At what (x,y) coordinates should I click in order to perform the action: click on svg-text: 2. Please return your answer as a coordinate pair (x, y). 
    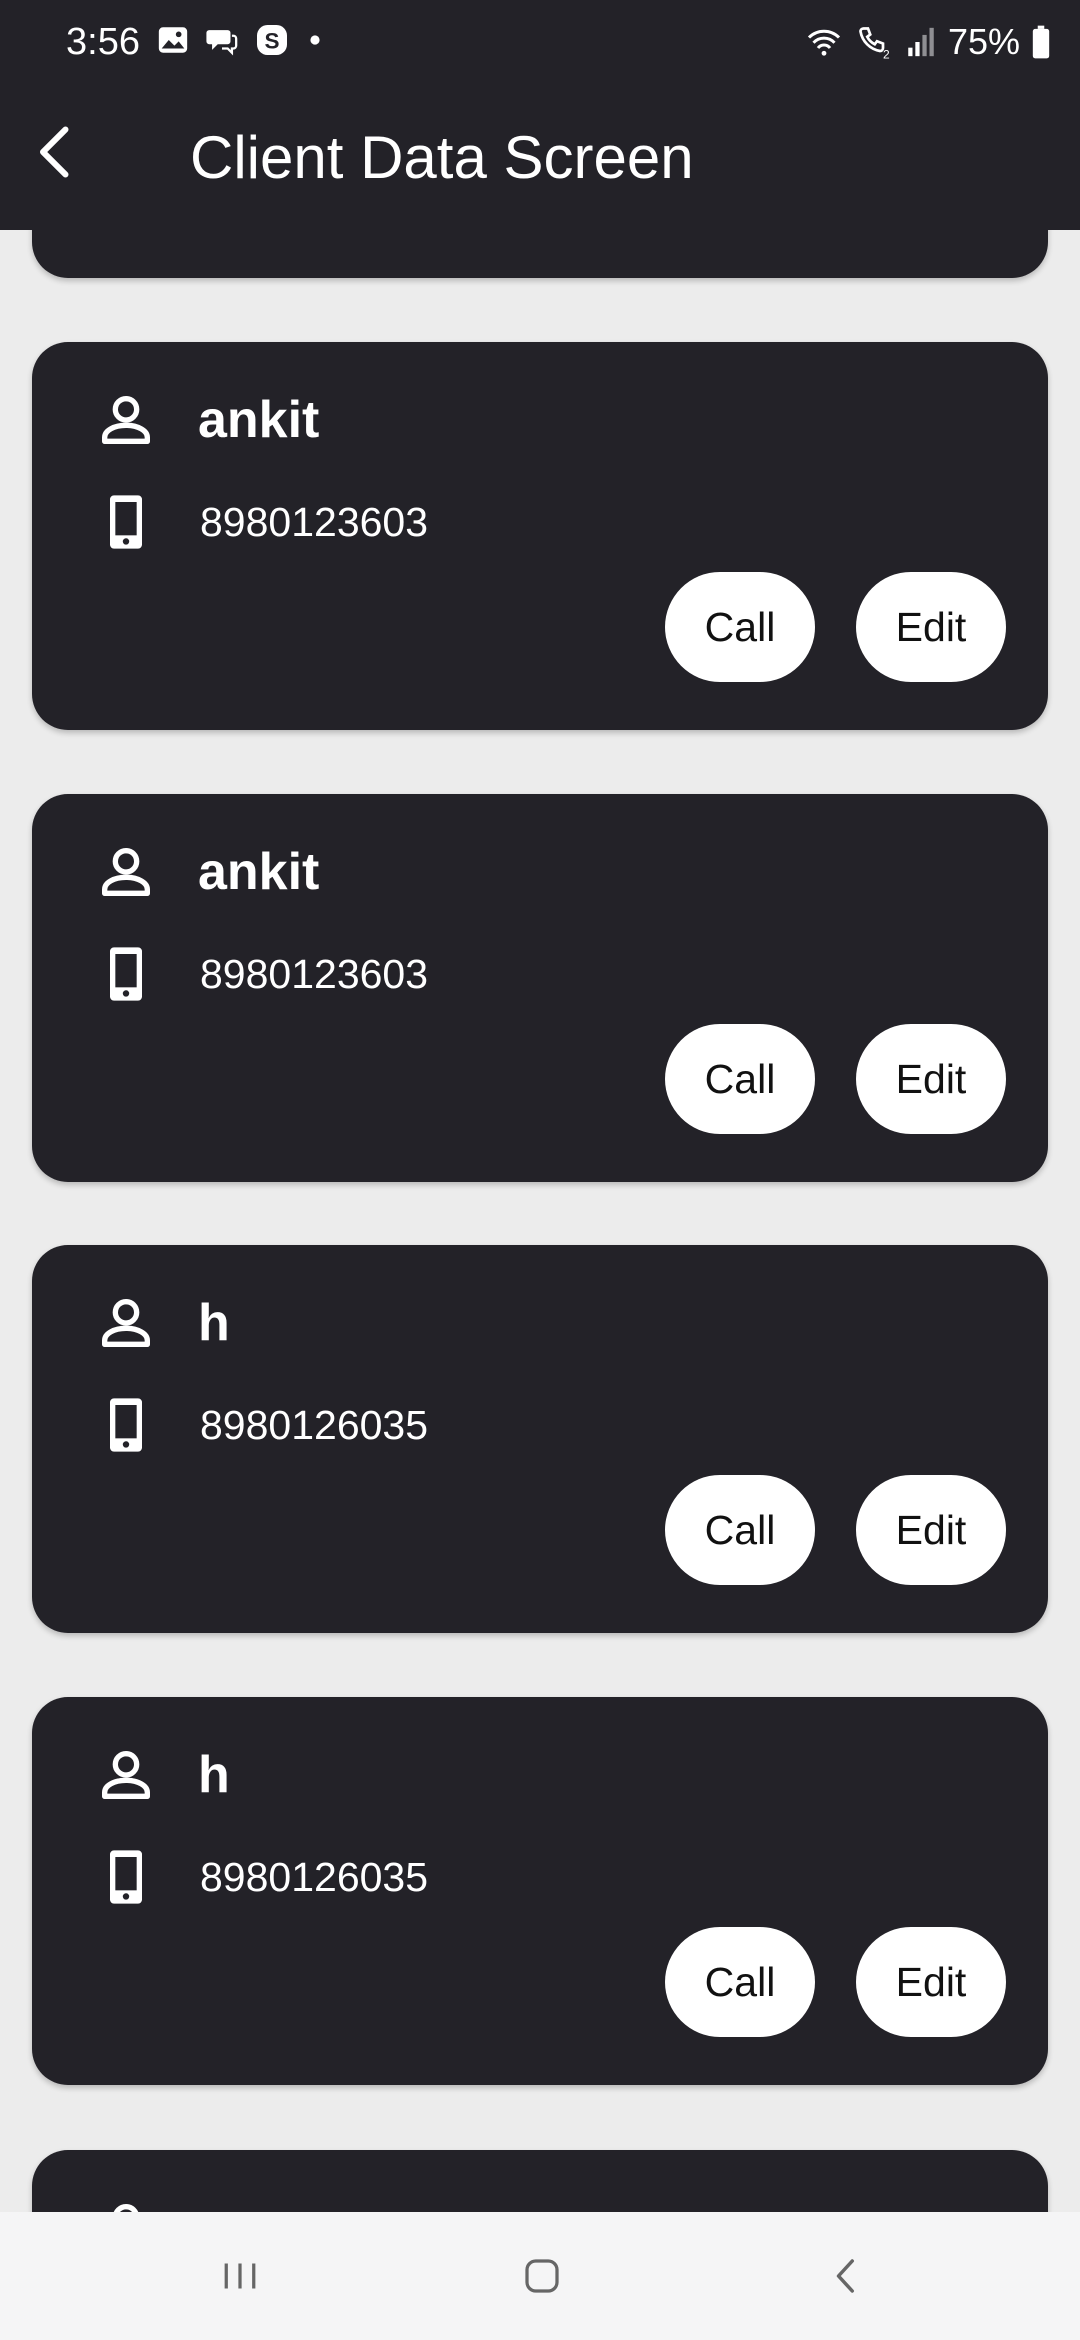
    Looking at the image, I should click on (886, 54).